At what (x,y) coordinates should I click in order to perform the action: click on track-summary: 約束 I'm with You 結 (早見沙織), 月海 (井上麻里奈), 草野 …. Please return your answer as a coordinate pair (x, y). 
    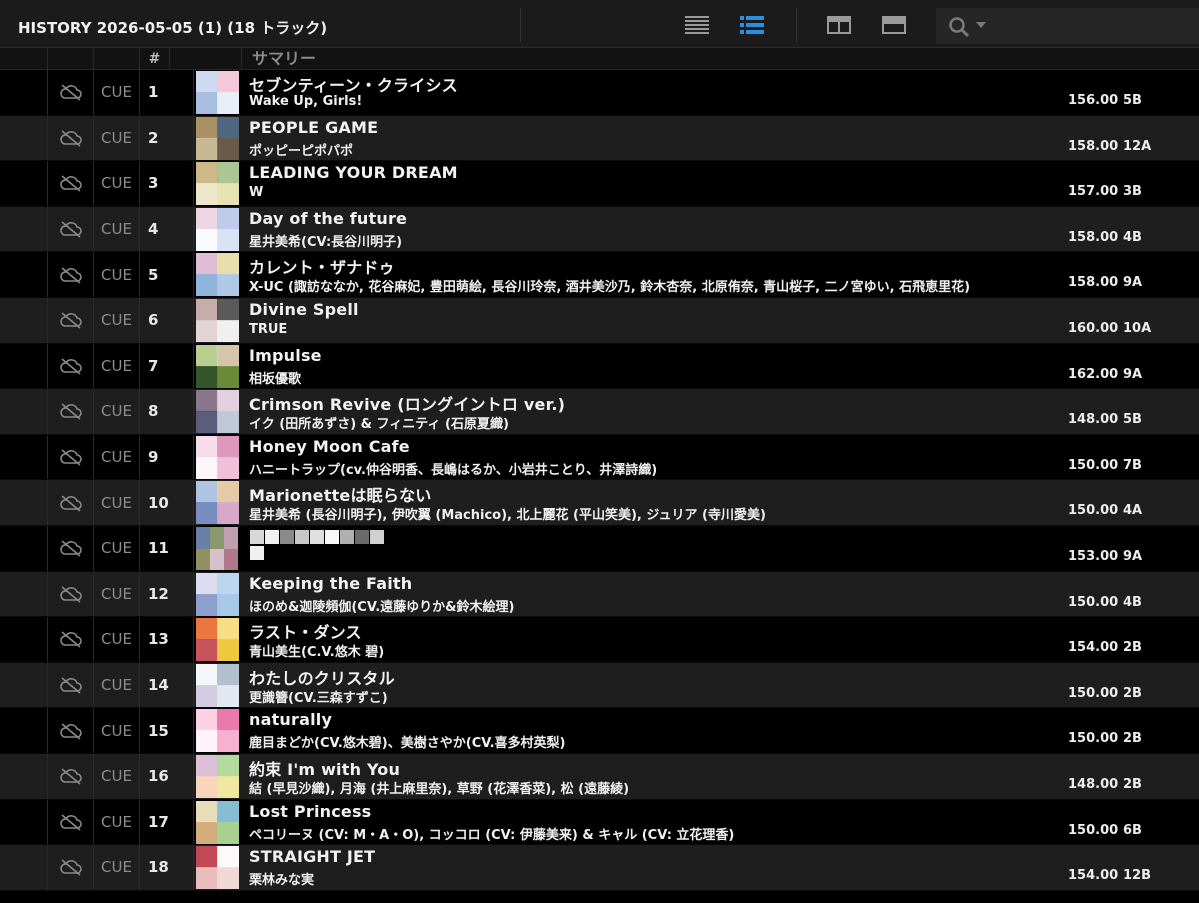
    Looking at the image, I should click on (652, 776).